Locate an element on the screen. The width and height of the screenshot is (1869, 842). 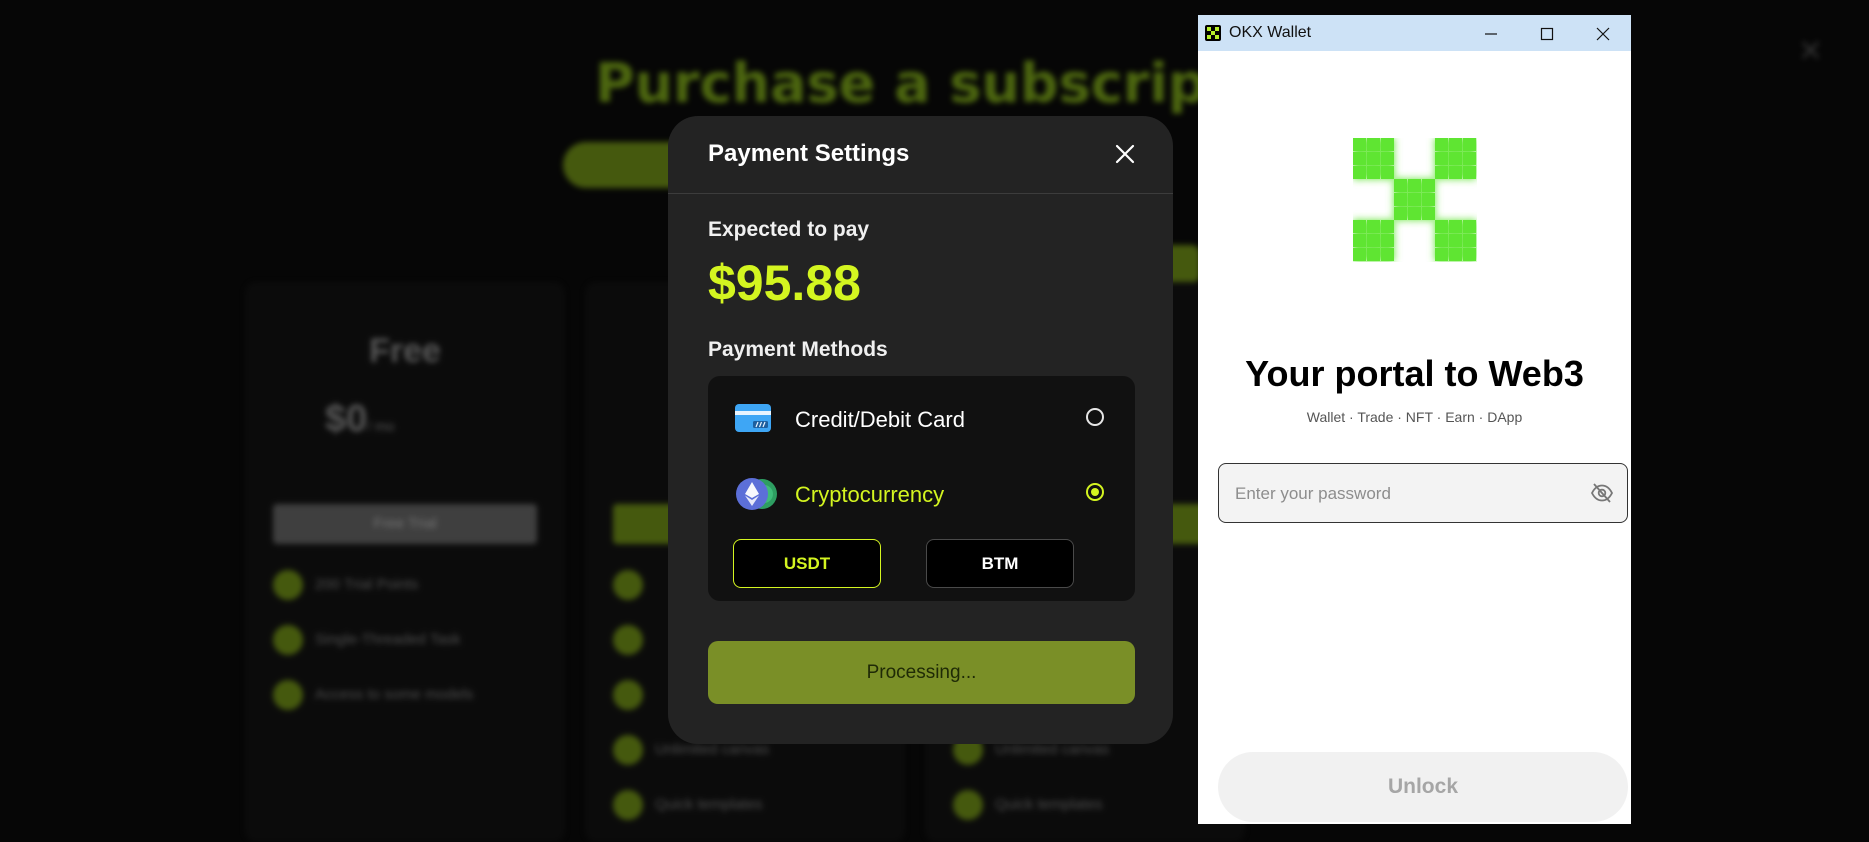
window-titlebar: OKX Wallet is located at coordinates (1414, 33).